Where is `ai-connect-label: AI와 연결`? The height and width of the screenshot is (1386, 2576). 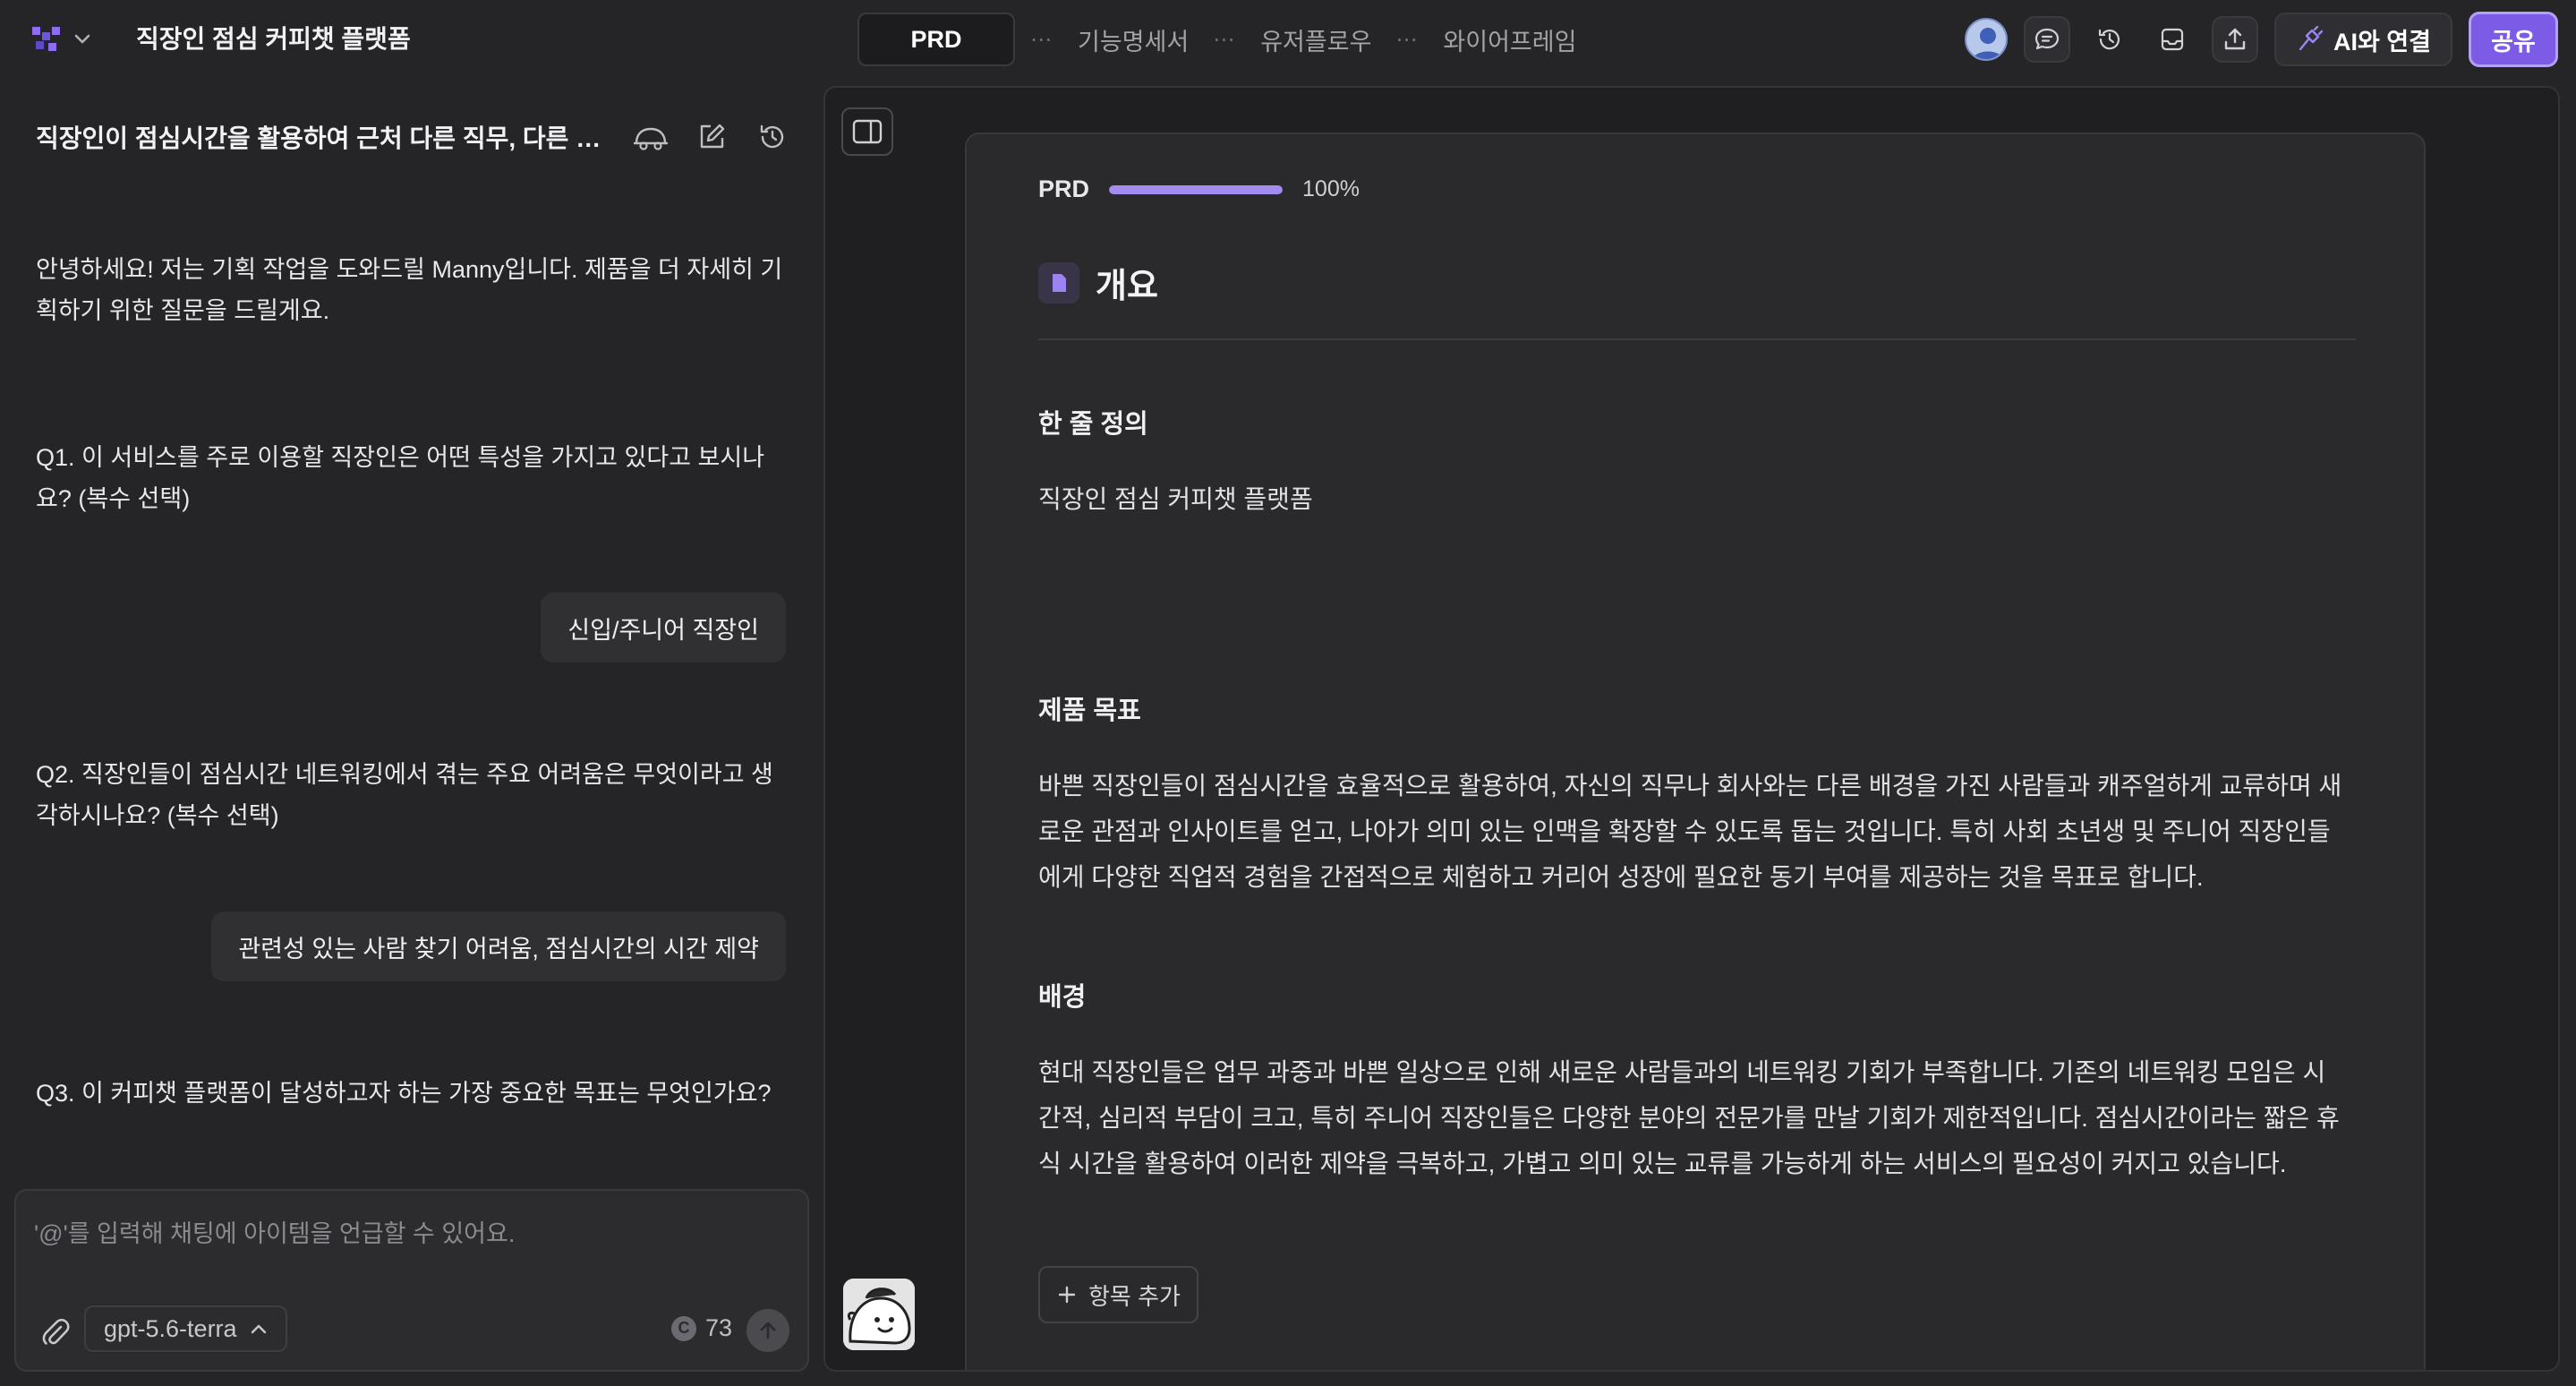
ai-connect-label: AI와 연결 is located at coordinates (2382, 42).